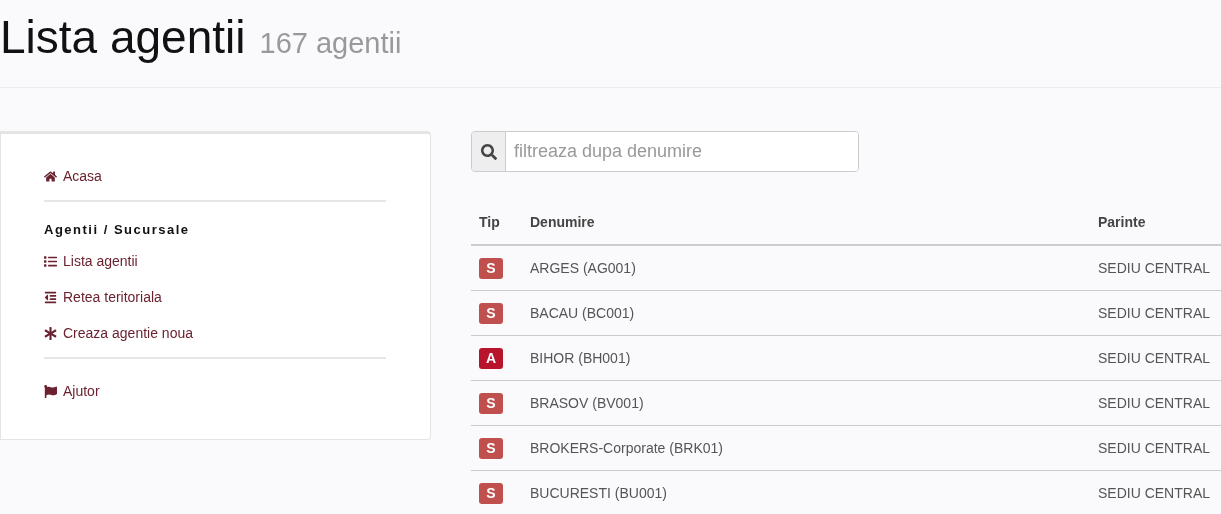  What do you see at coordinates (330, 43) in the screenshot?
I see `agency-count: 167 agentii` at bounding box center [330, 43].